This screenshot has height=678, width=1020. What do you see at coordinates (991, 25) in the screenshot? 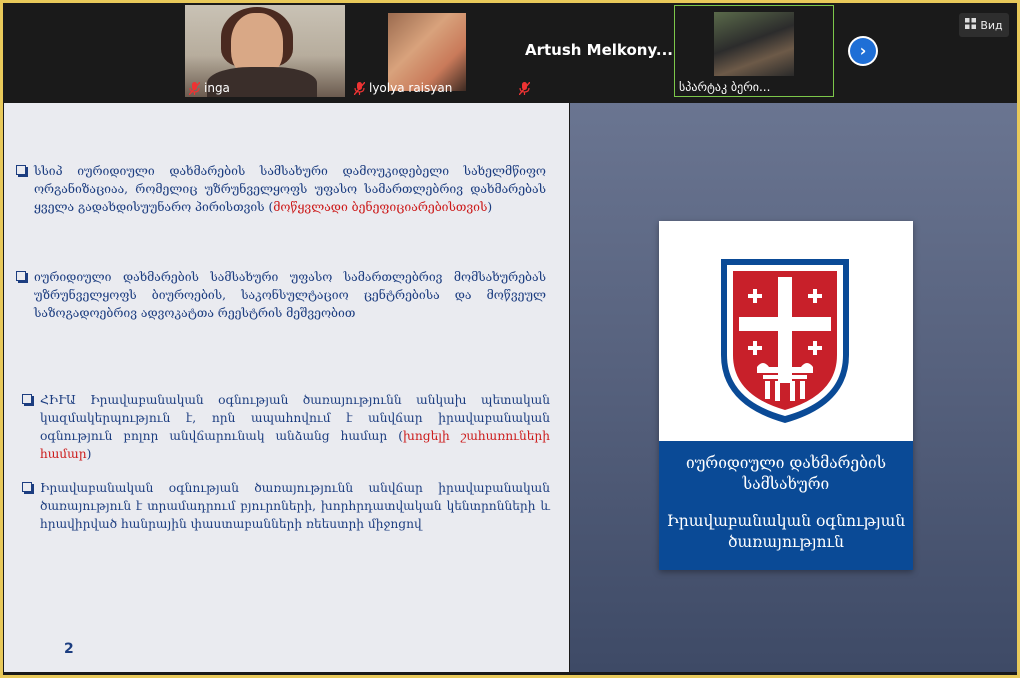
I see `view-label: Вид` at bounding box center [991, 25].